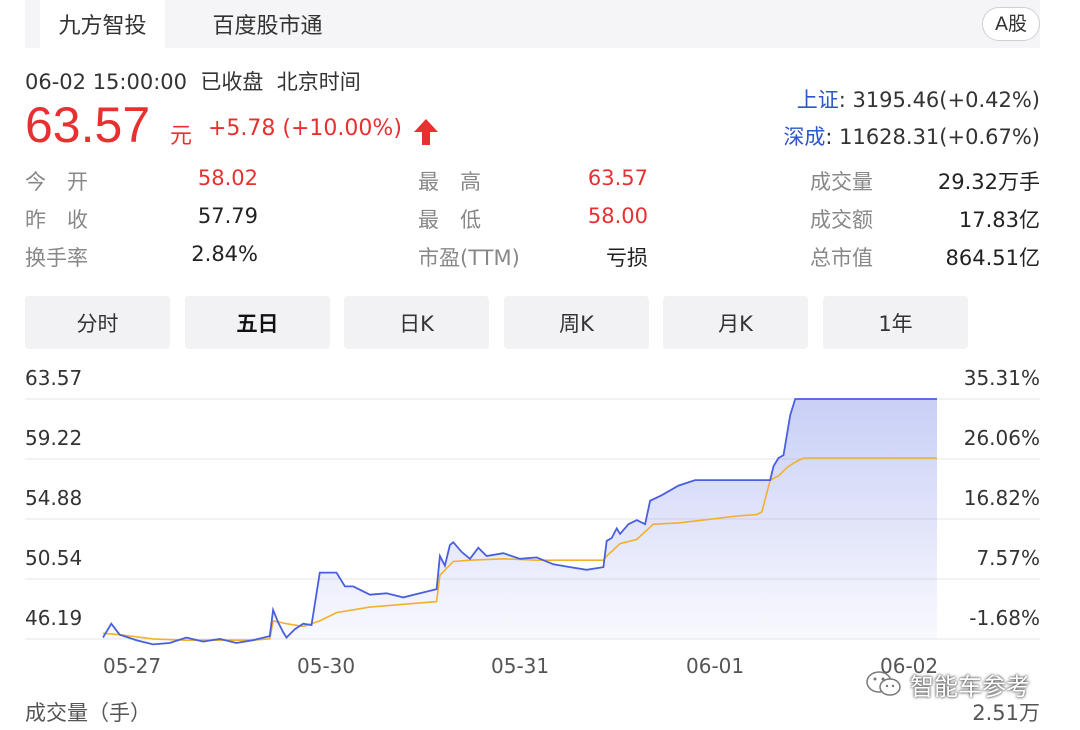 The width and height of the screenshot is (1080, 730). What do you see at coordinates (970, 686) in the screenshot?
I see `watermark-text: 智能车参考` at bounding box center [970, 686].